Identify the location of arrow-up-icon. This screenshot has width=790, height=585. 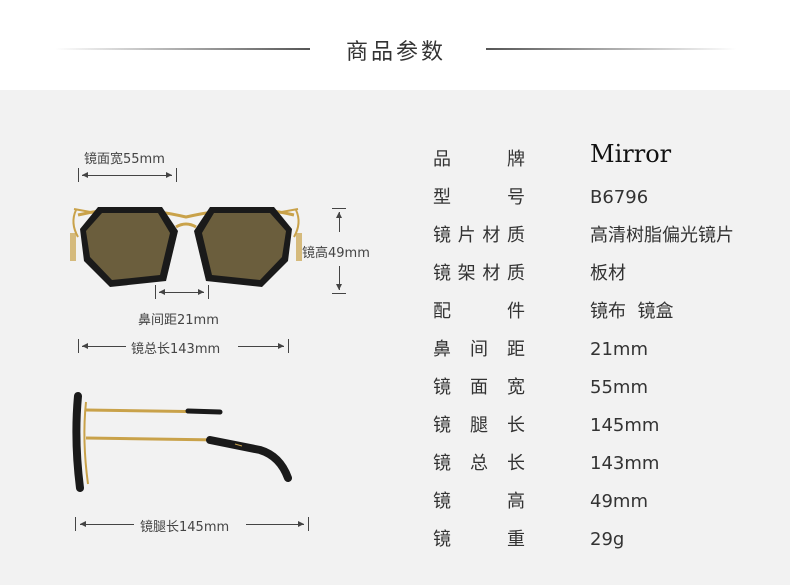
(339, 215).